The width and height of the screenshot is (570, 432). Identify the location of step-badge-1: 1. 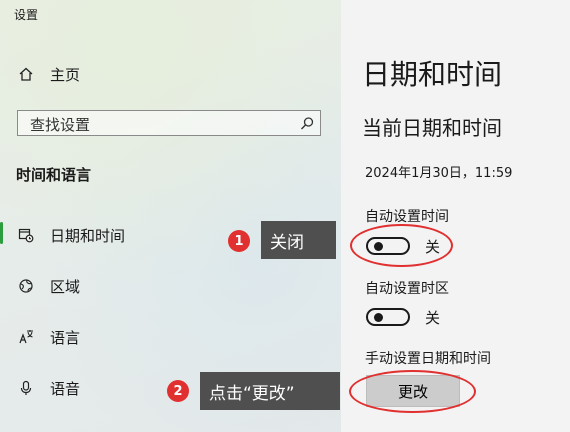
(239, 241).